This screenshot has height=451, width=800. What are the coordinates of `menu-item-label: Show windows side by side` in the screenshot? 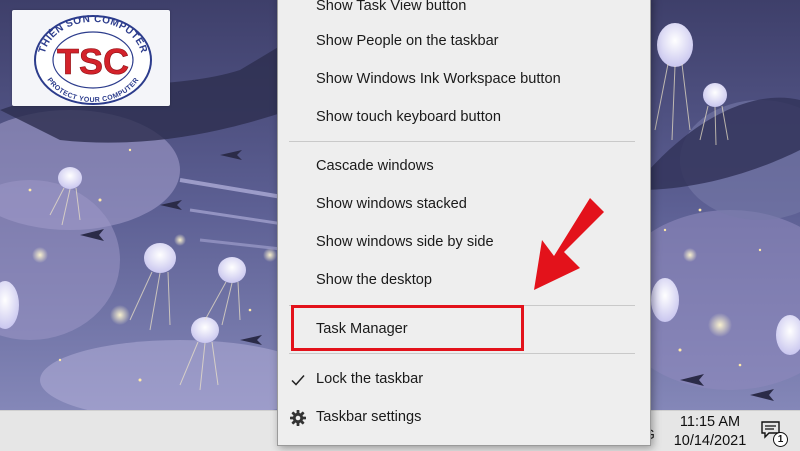 It's located at (405, 242).